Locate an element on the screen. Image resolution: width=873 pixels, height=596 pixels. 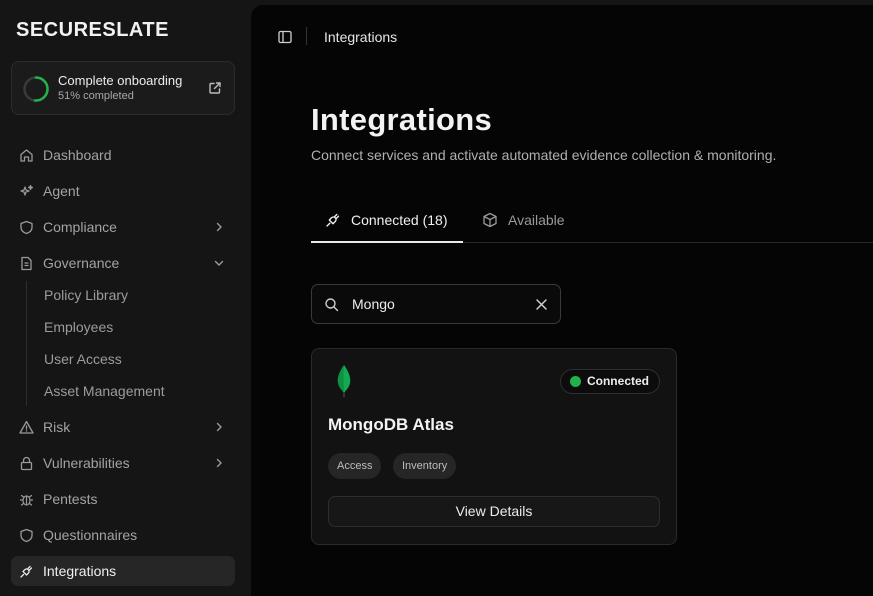
submenu-divider is located at coordinates (26, 343).